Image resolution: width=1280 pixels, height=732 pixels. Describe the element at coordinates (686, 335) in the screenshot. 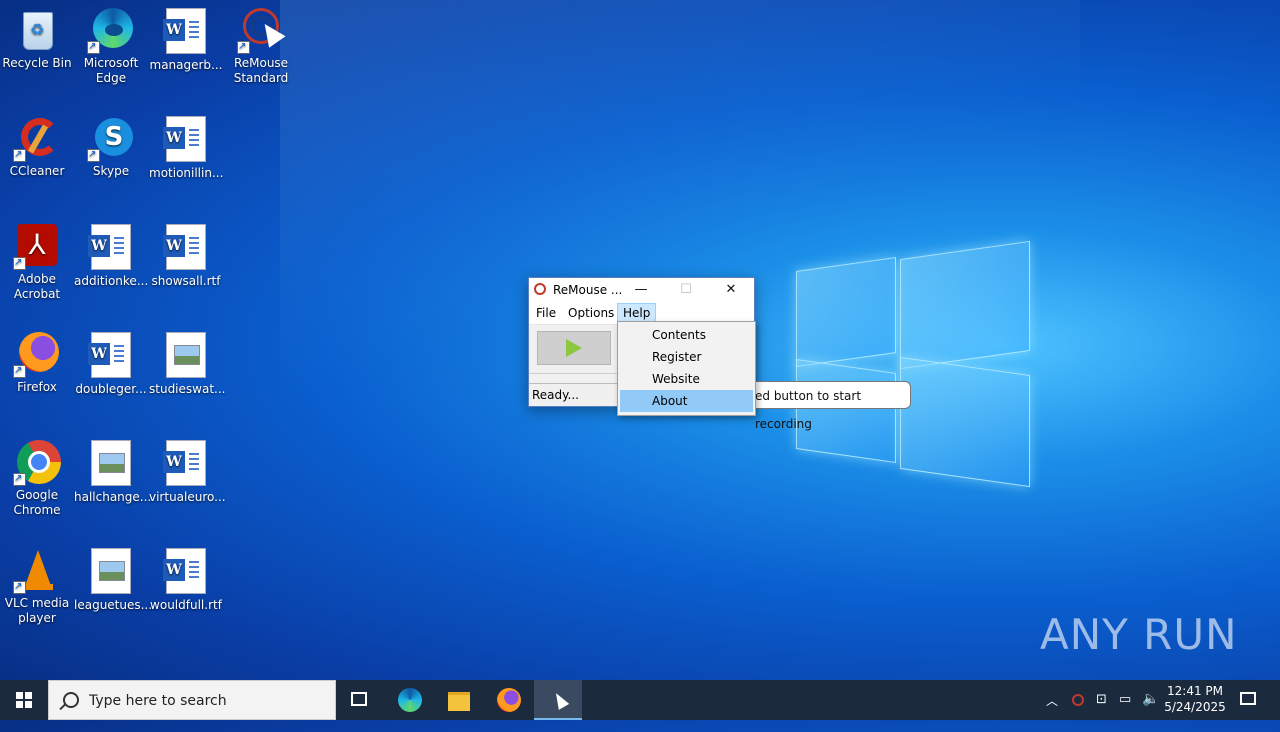

I see `menu-item-contents: Contents` at that location.